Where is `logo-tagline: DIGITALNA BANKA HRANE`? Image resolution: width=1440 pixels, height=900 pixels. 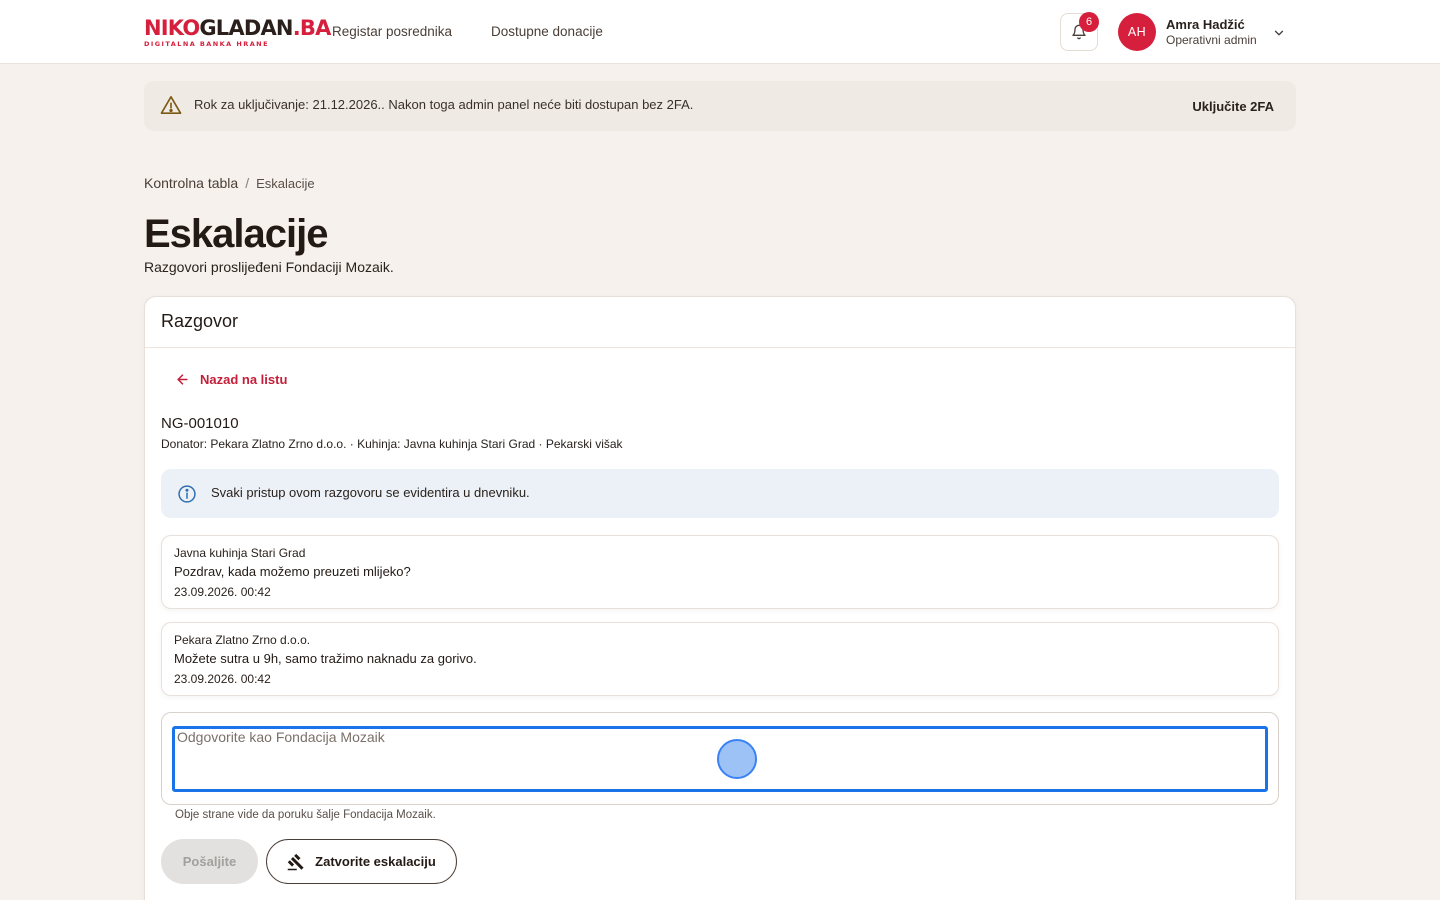 logo-tagline: DIGITALNA BANKA HRANE is located at coordinates (206, 44).